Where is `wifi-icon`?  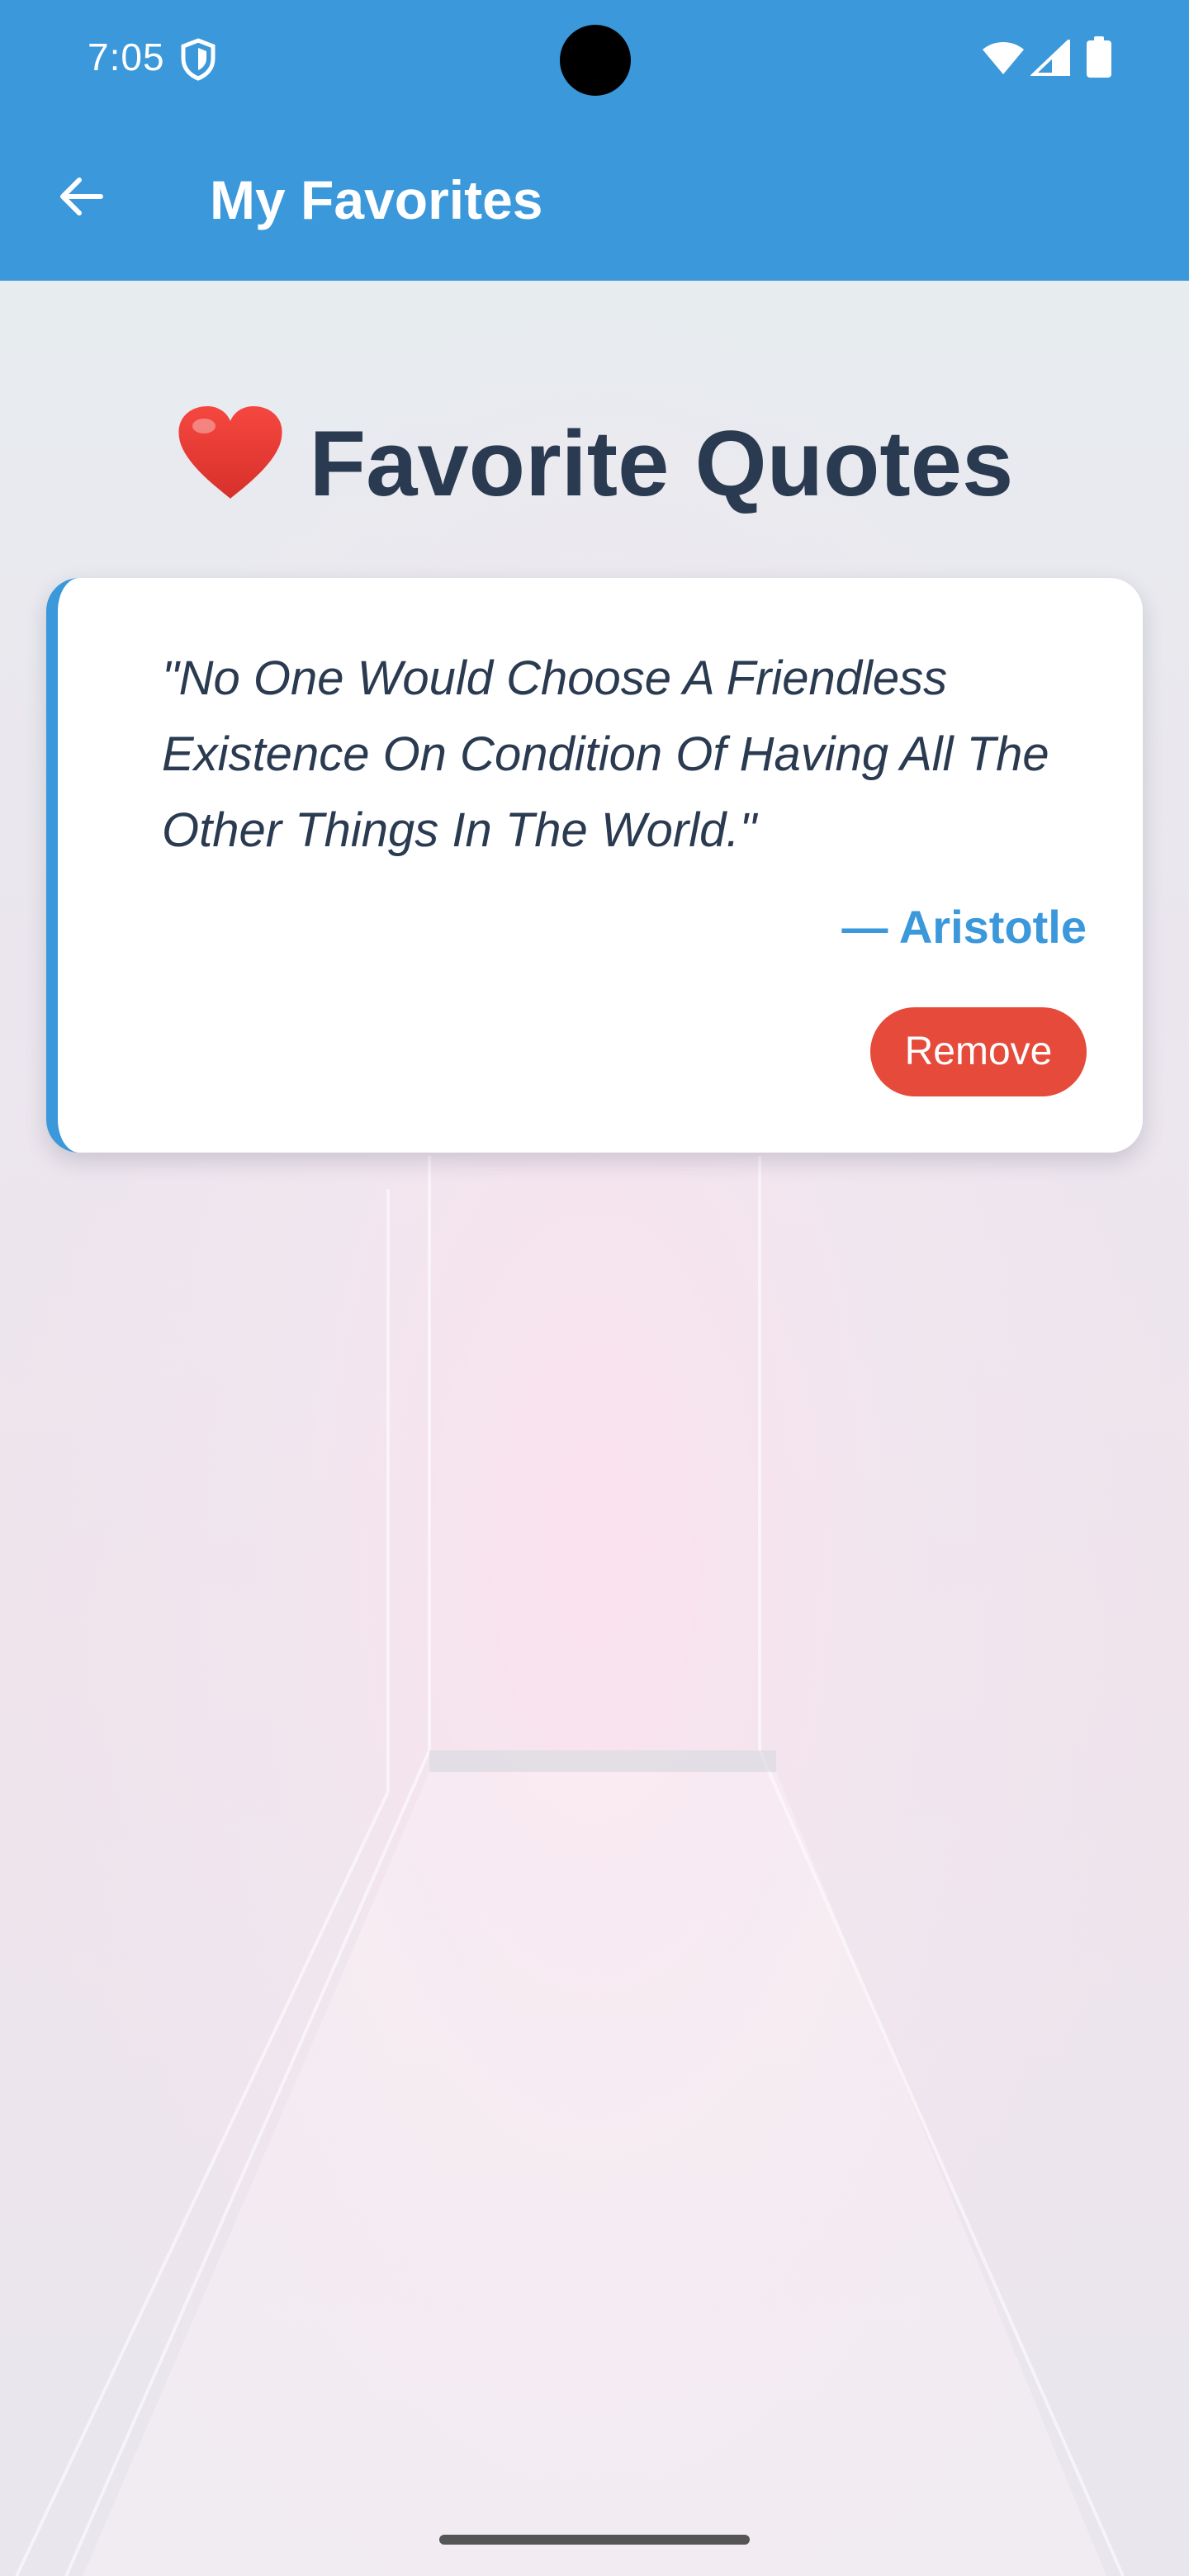 wifi-icon is located at coordinates (1003, 60).